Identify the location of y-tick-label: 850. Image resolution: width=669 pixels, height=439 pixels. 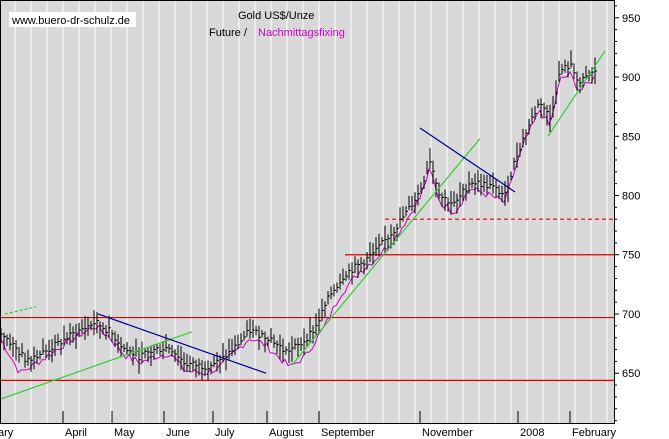
(631, 137).